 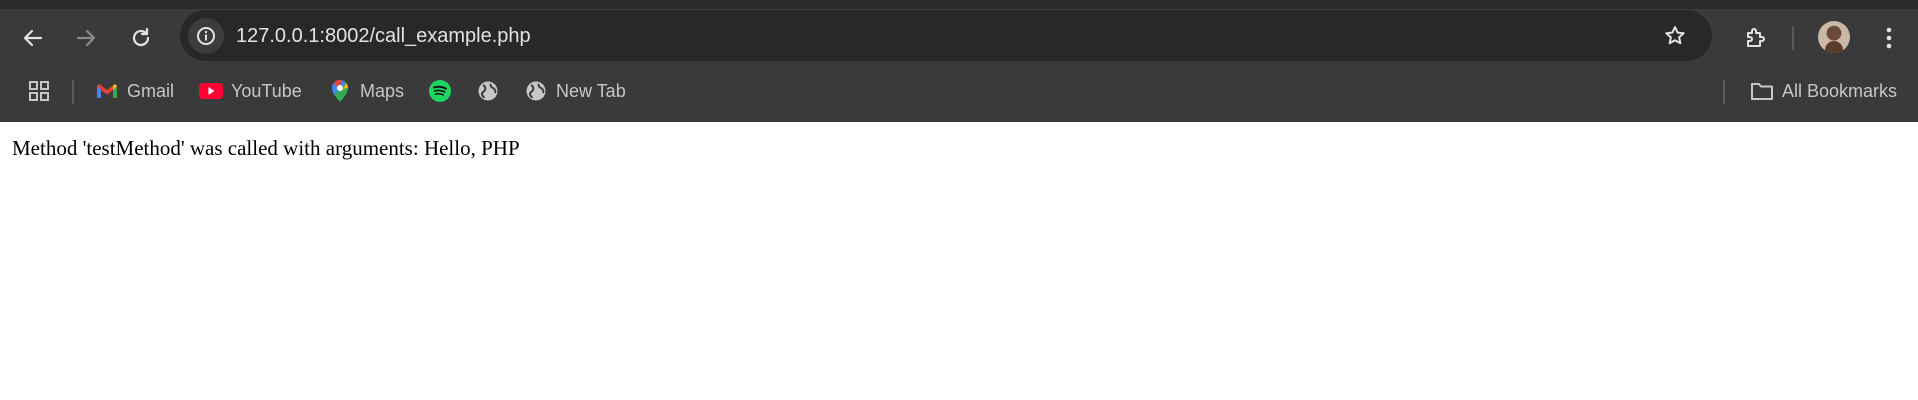 I want to click on browser-toolbar: 127.0.0.1:8002/call_example.php, so click(x=959, y=36).